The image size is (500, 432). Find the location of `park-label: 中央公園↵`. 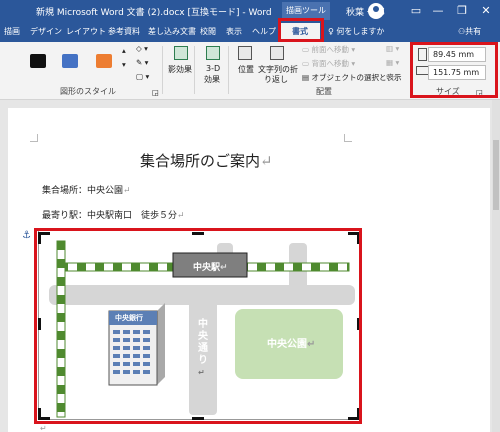

park-label: 中央公園↵ is located at coordinates (291, 342).